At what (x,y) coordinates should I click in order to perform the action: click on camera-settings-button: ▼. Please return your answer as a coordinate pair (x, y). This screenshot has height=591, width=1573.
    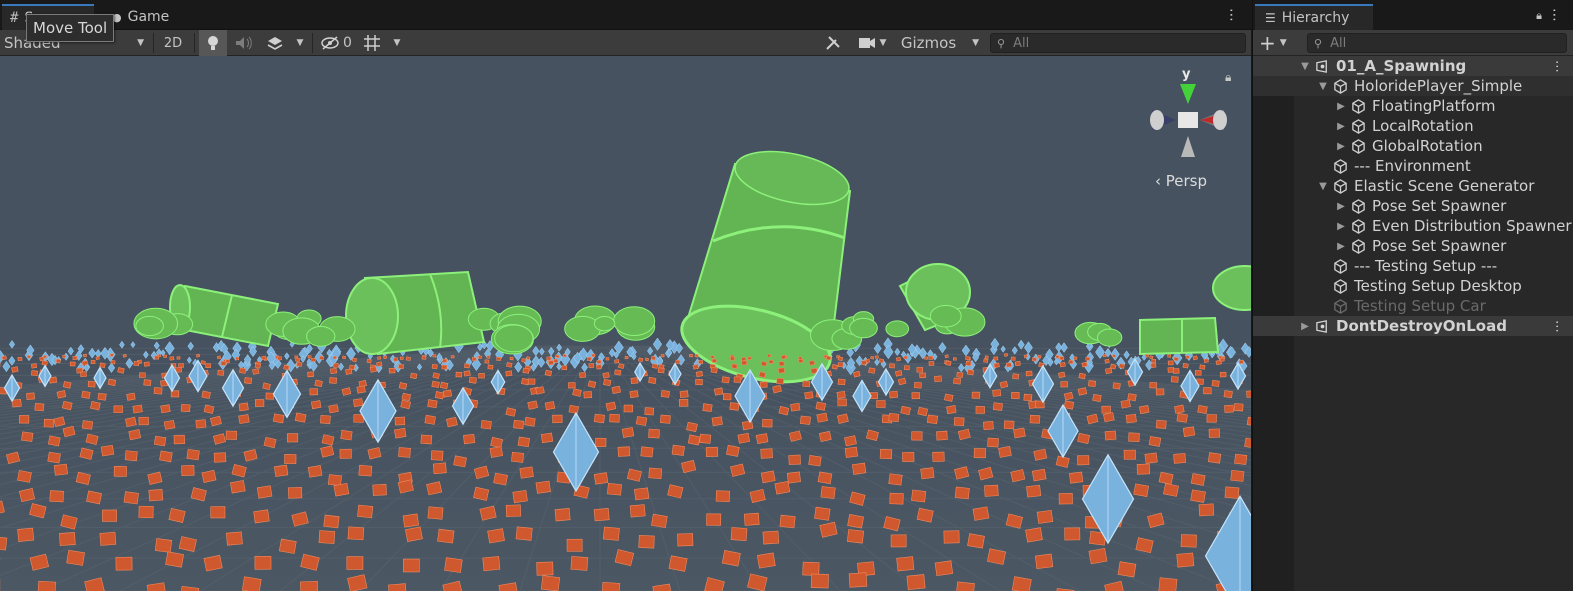
    Looking at the image, I should click on (872, 43).